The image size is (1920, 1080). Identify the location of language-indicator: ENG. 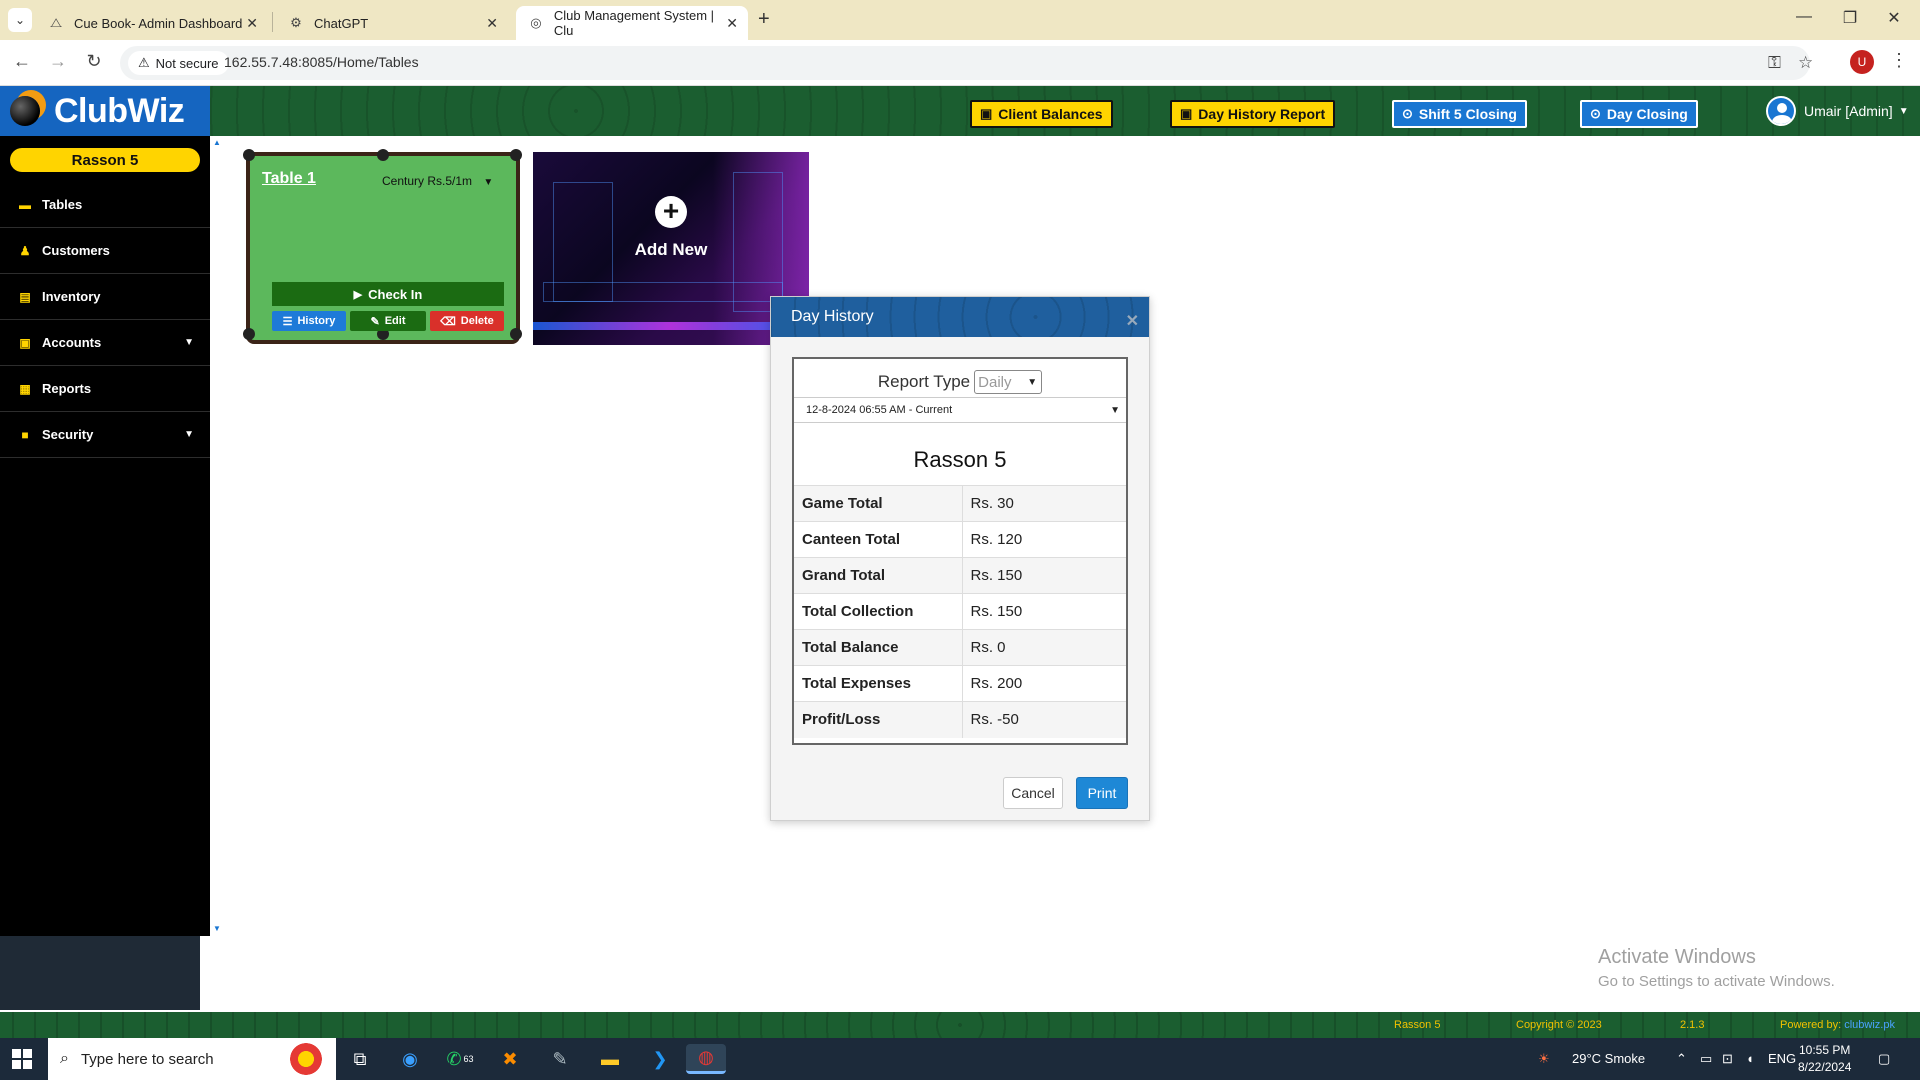
(1782, 1058).